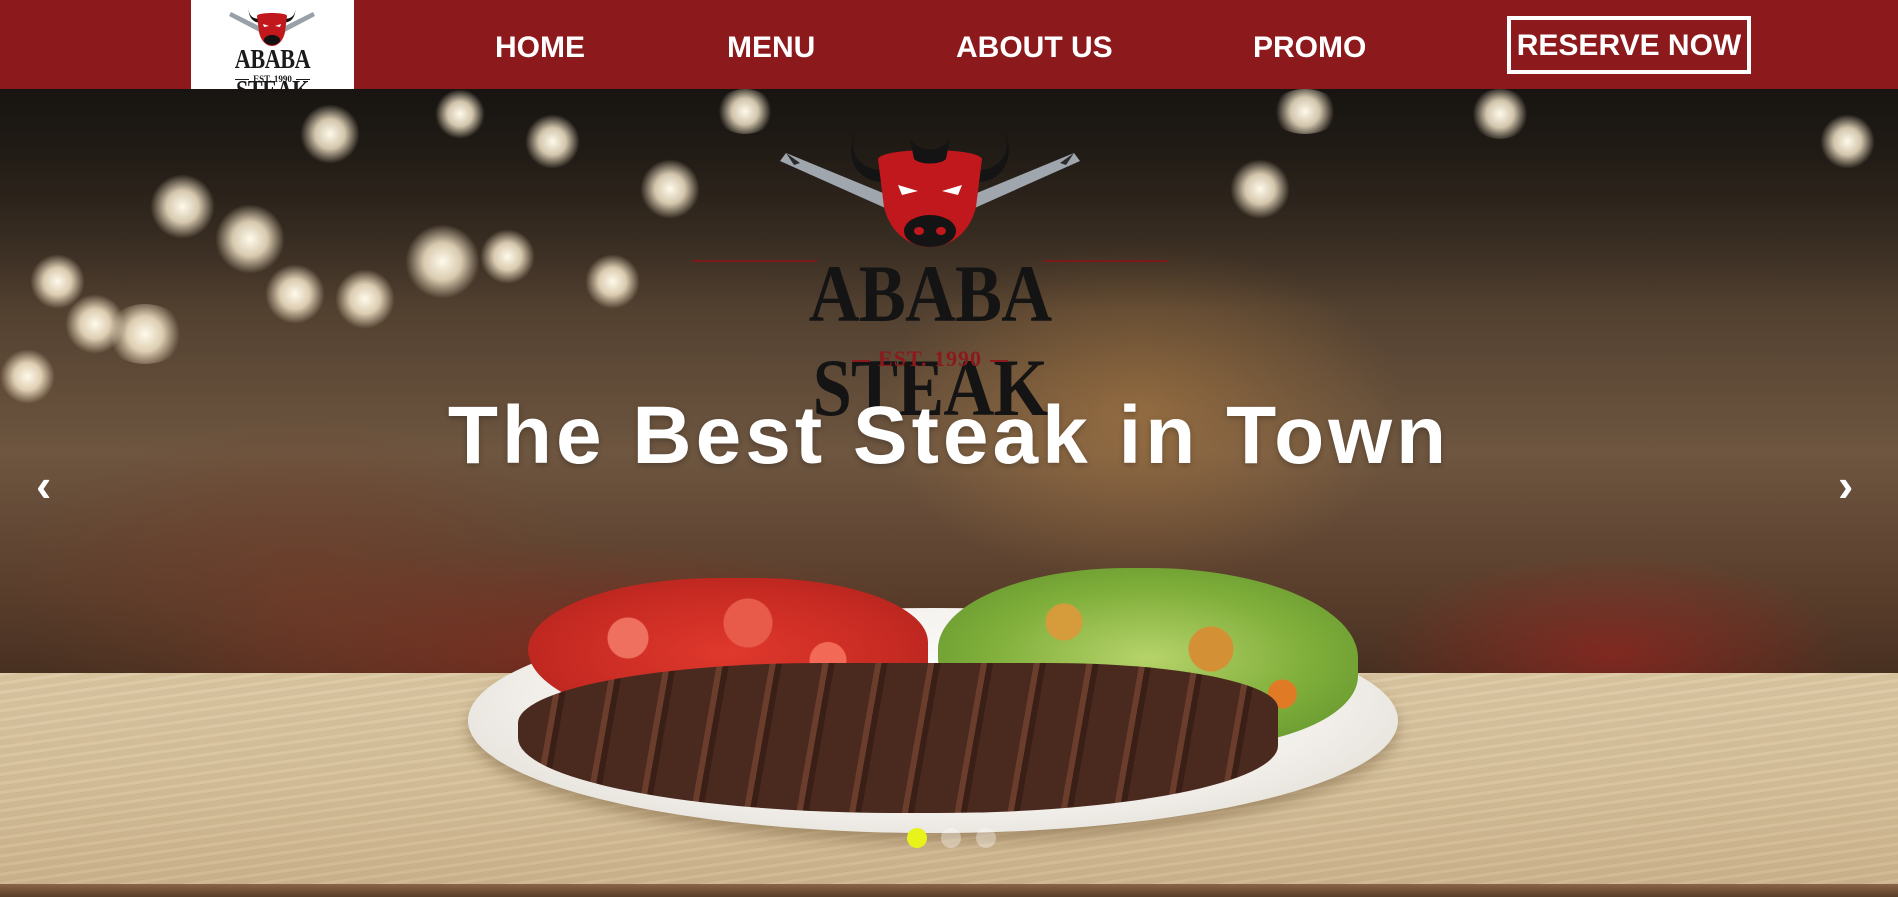 This screenshot has width=1898, height=897. Describe the element at coordinates (771, 44) in the screenshot. I see `nav-link-menu: MENU` at that location.